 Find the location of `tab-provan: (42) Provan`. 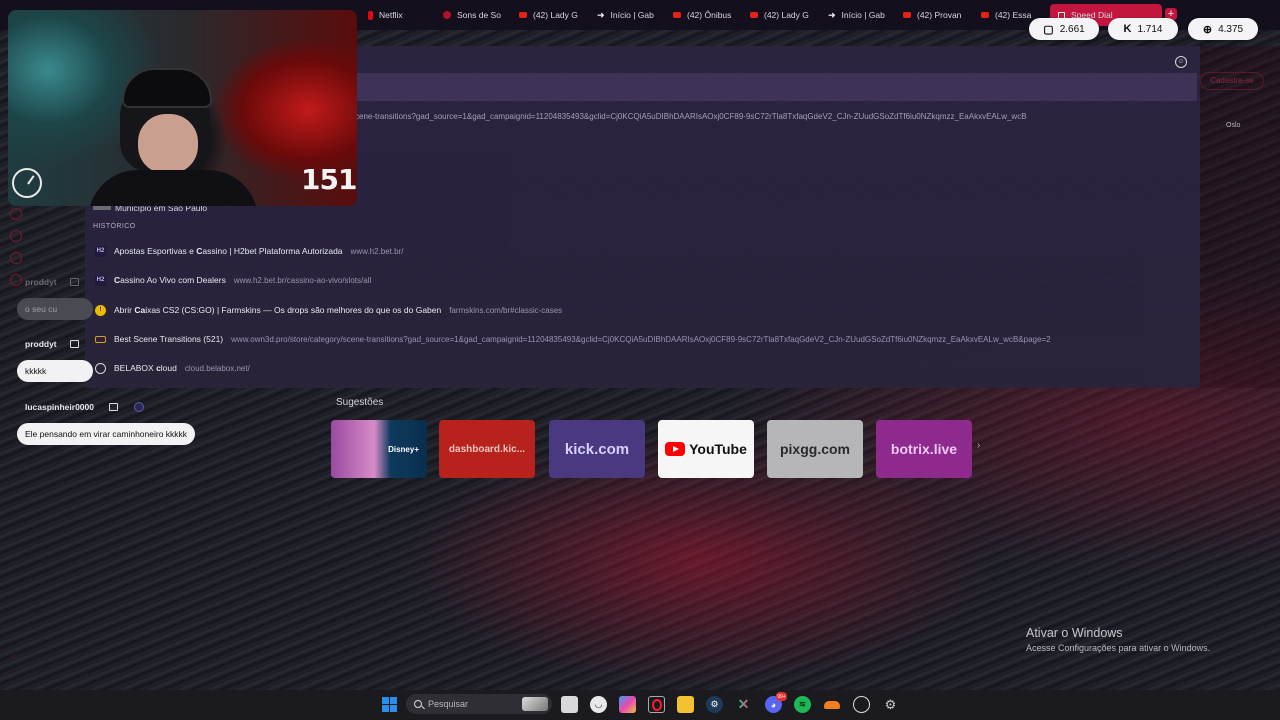

tab-provan: (42) Provan is located at coordinates (934, 15).